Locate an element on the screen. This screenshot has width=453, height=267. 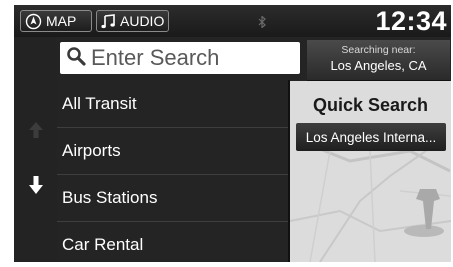
list-item-label: Bus Stations is located at coordinates (110, 197).